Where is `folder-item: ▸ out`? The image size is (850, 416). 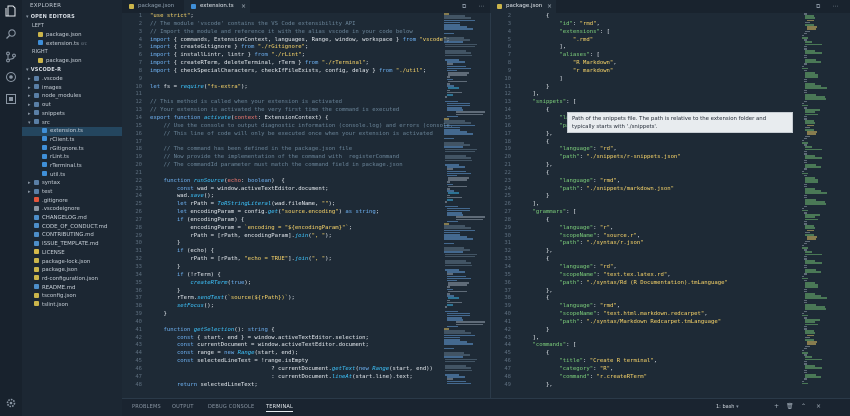
folder-item: ▸ out is located at coordinates (72, 105).